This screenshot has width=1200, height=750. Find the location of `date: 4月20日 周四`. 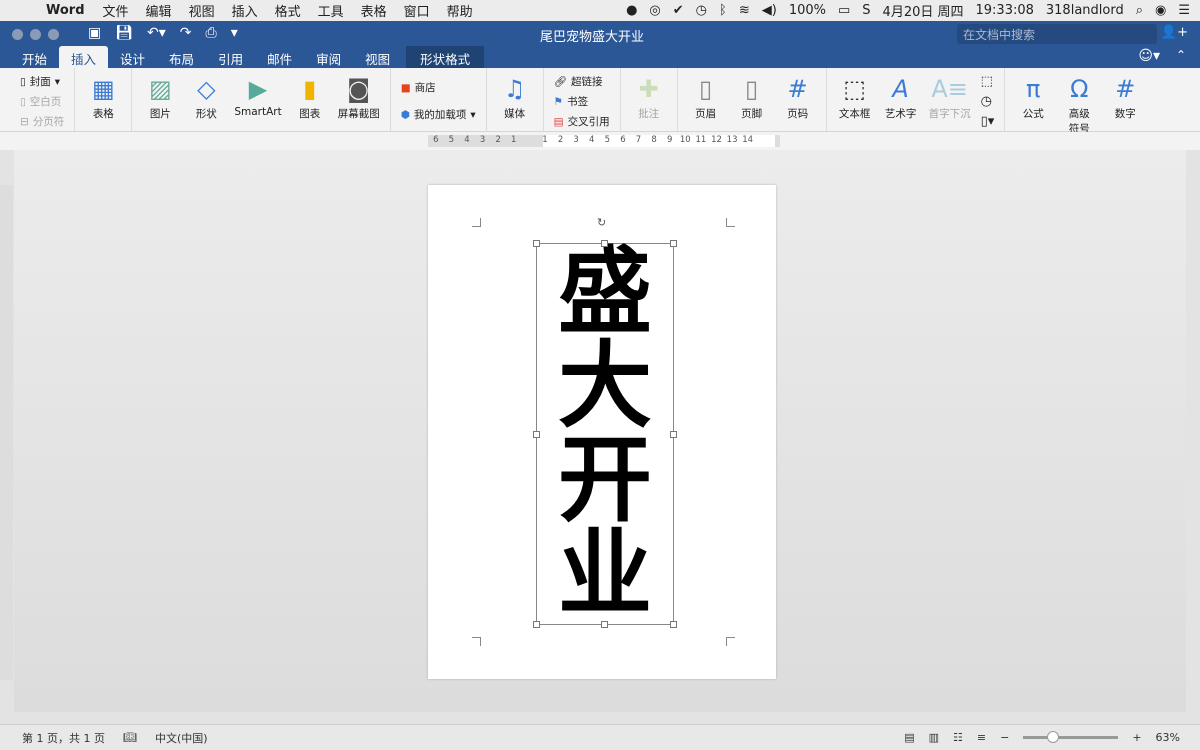

date: 4月20日 周四 is located at coordinates (923, 10).